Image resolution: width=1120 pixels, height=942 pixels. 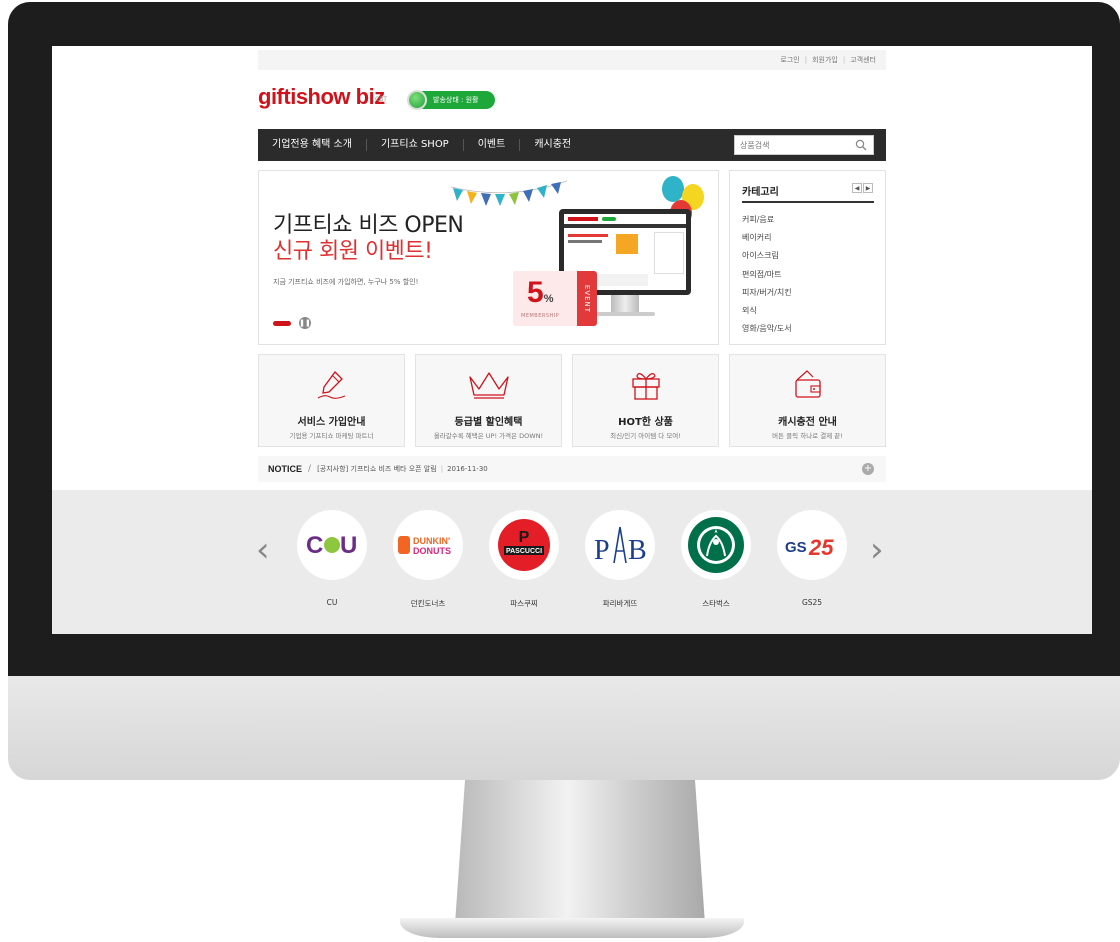 I want to click on category-pager: ◀ ▶, so click(x=862, y=188).